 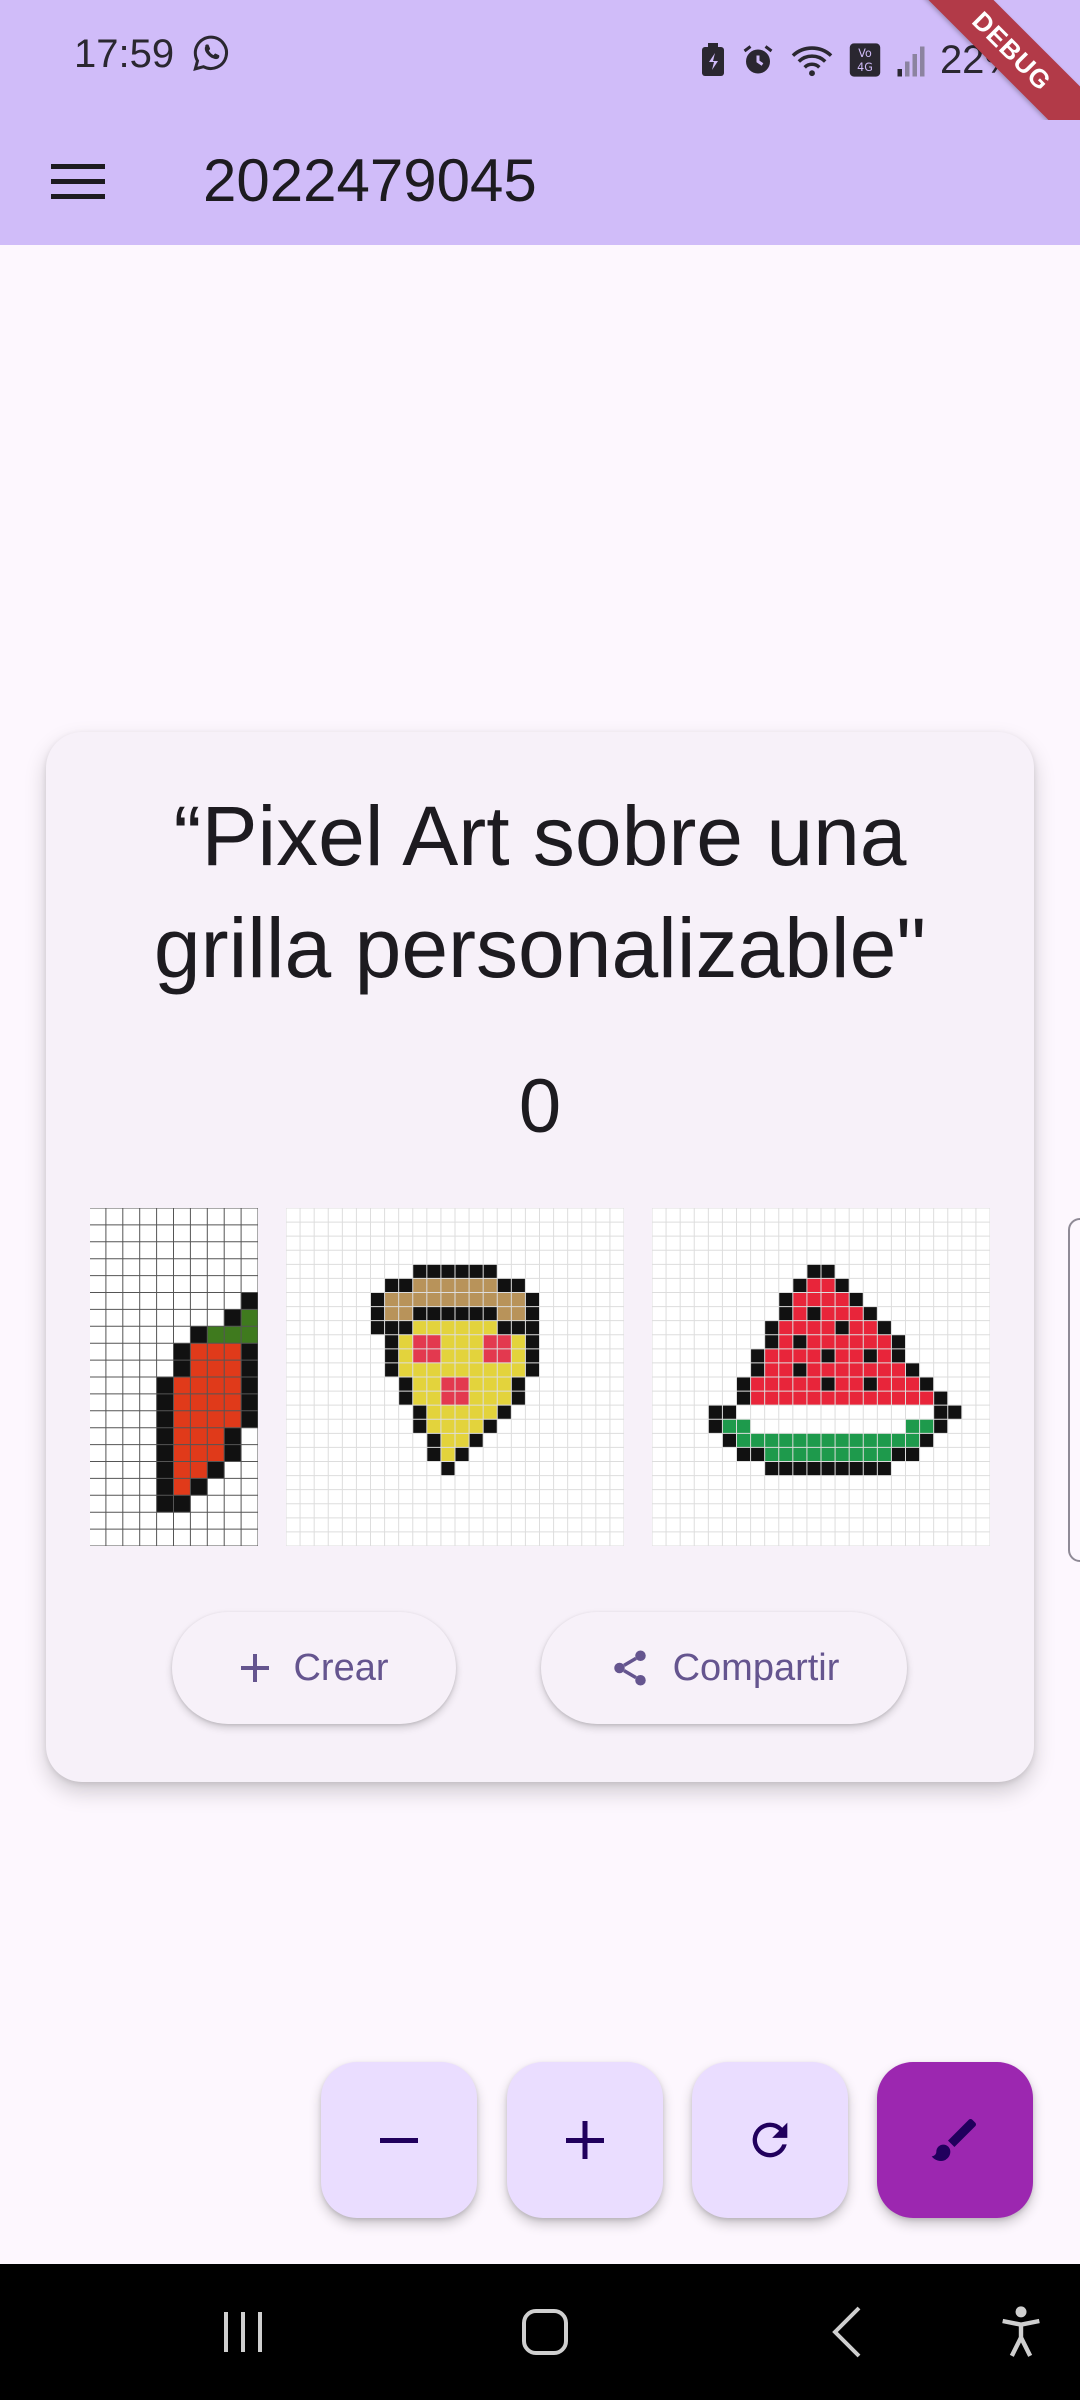 I want to click on reset-button, so click(x=770, y=2140).